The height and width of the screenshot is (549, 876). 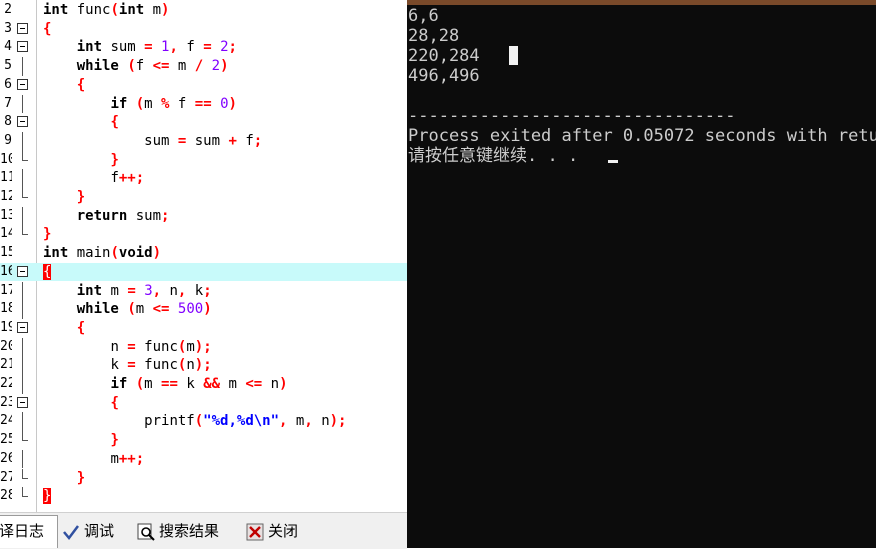 What do you see at coordinates (71, 532) in the screenshot?
I see `checkmark-icon` at bounding box center [71, 532].